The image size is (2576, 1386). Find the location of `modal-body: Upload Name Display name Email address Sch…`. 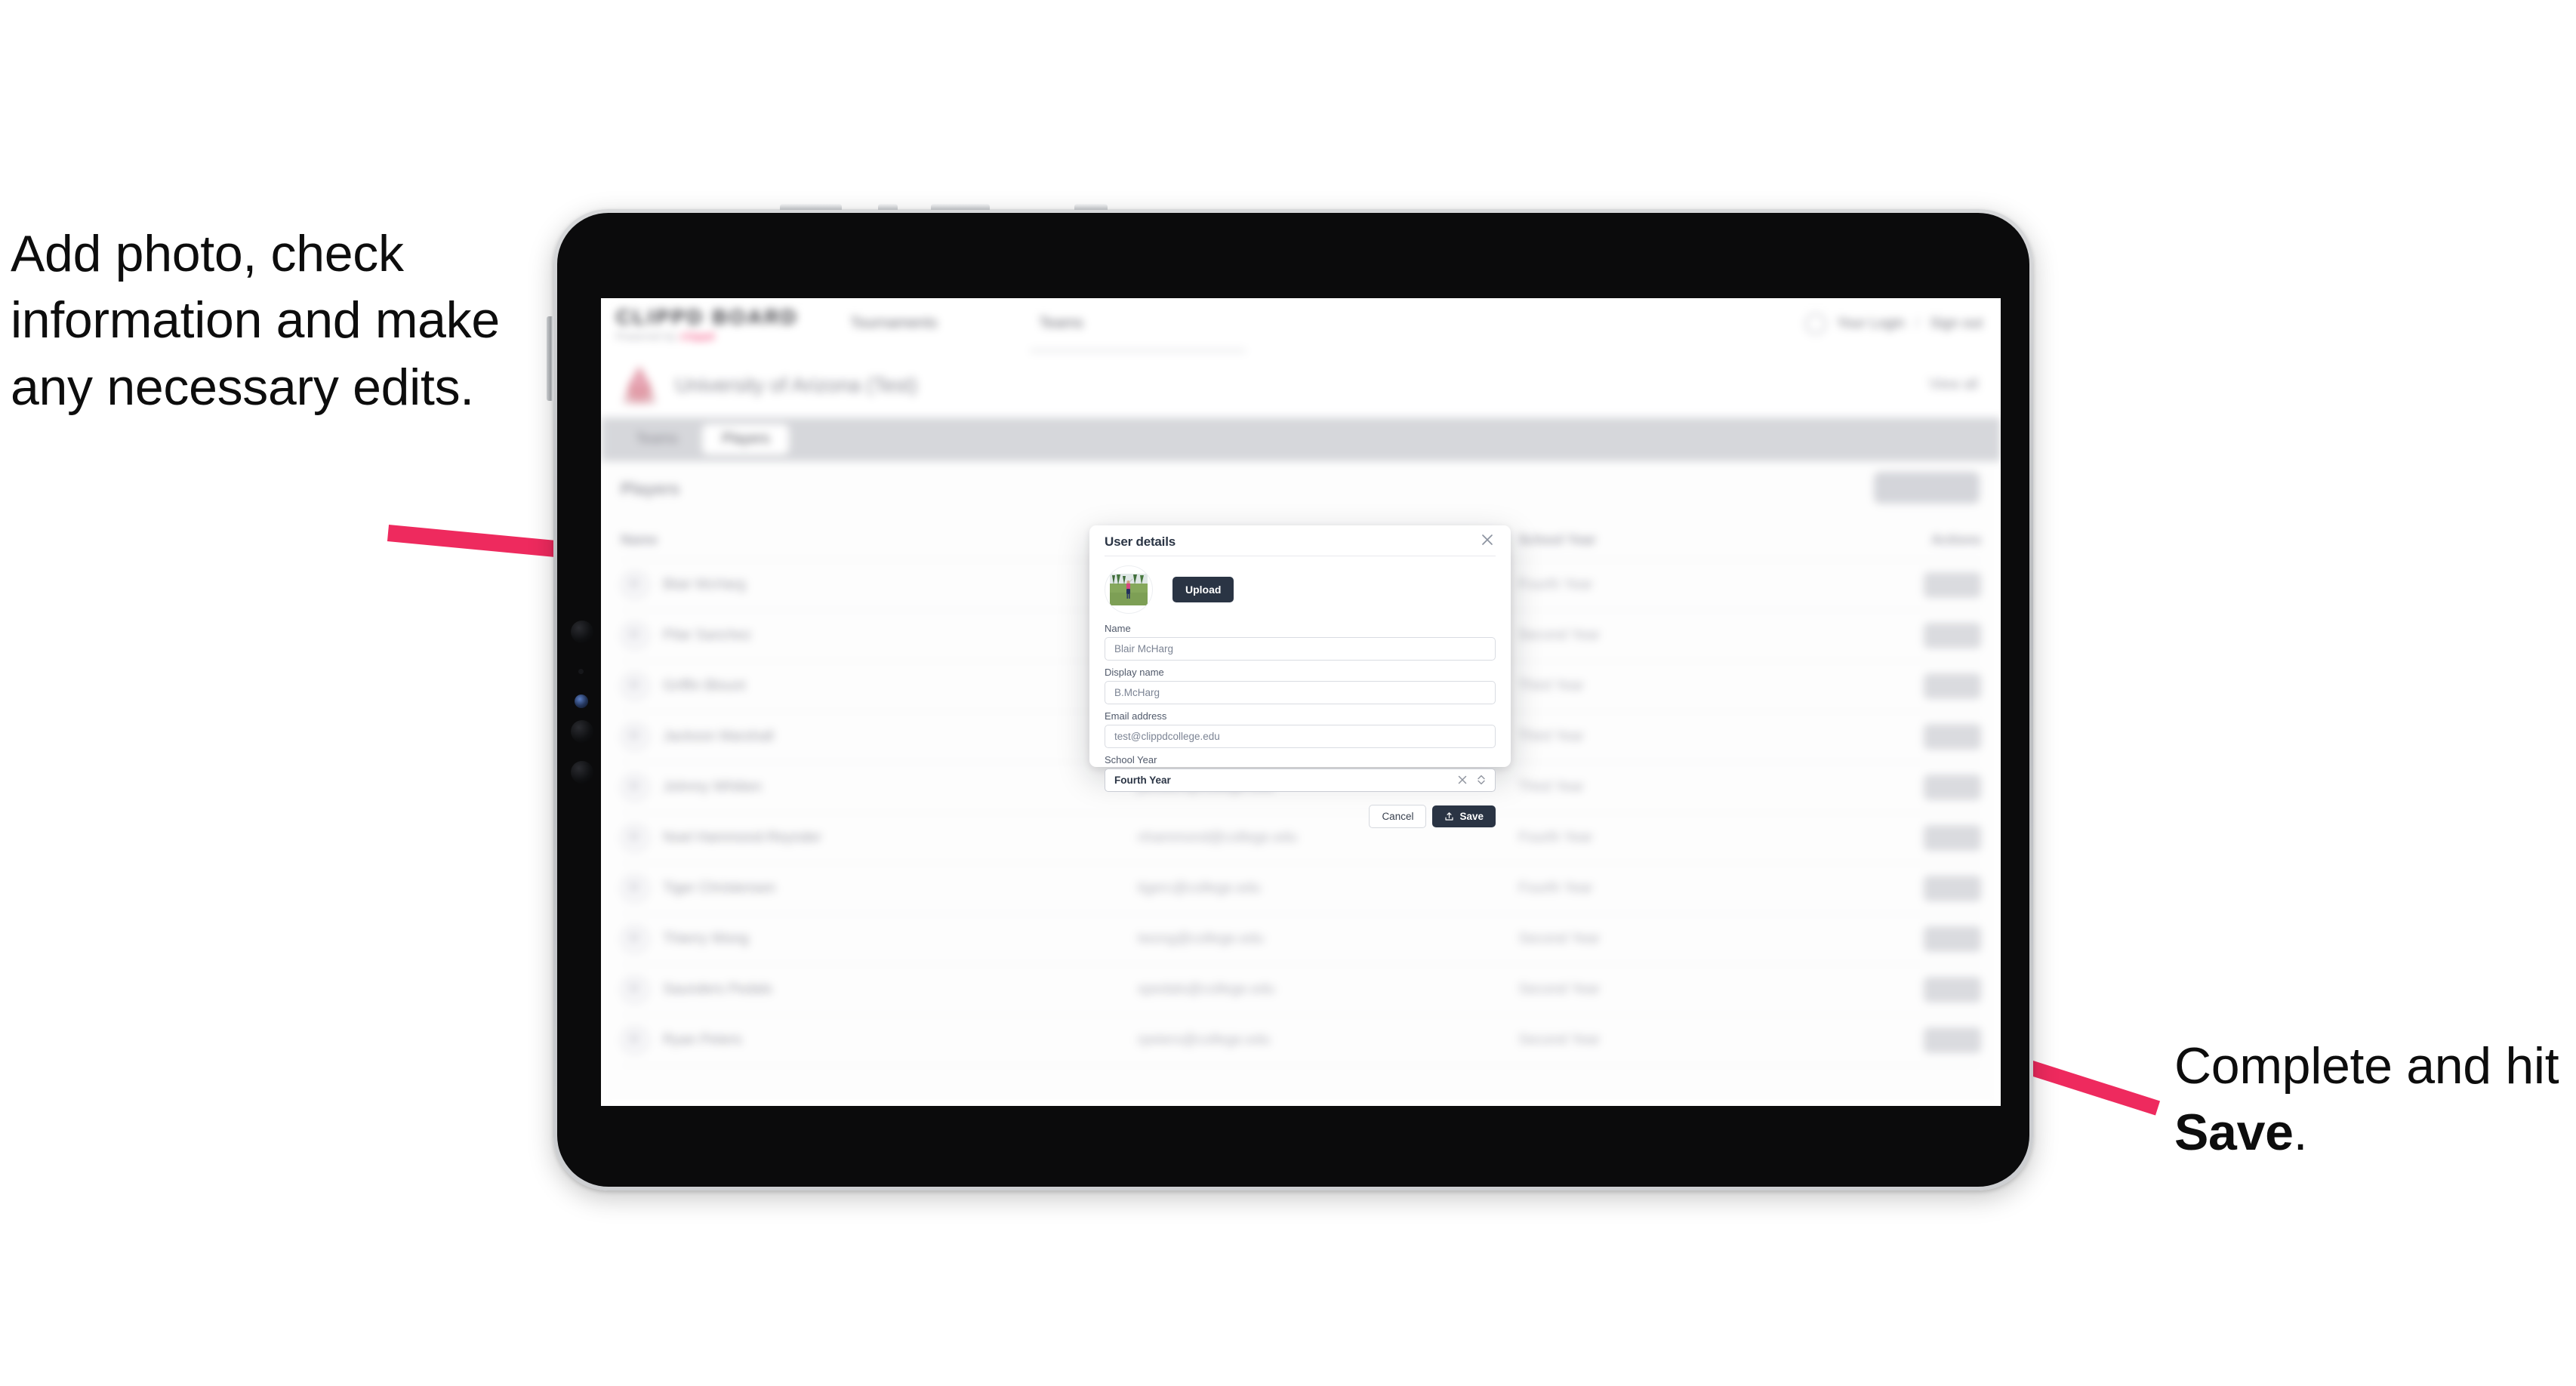

modal-body: Upload Name Display name Email address Sch… is located at coordinates (1300, 674).